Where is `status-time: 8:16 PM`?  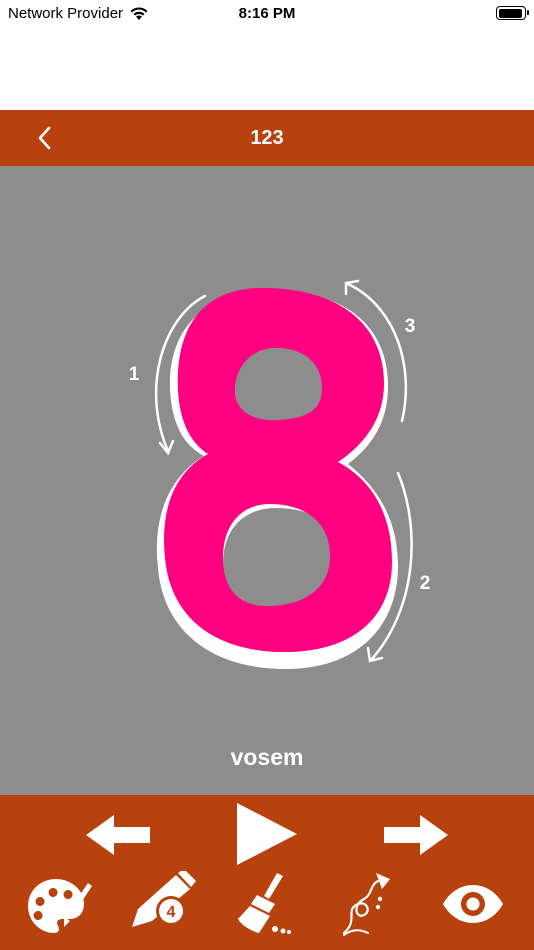
status-time: 8:16 PM is located at coordinates (267, 13).